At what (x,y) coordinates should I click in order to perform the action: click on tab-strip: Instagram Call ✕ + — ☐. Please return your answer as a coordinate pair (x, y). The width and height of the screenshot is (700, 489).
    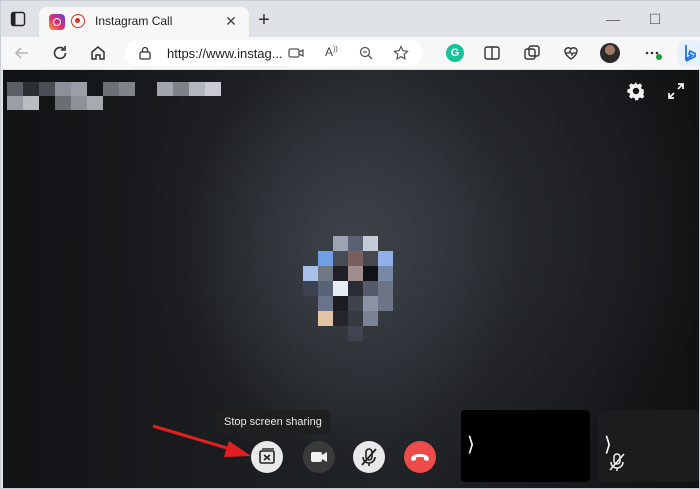
    Looking at the image, I should click on (350, 19).